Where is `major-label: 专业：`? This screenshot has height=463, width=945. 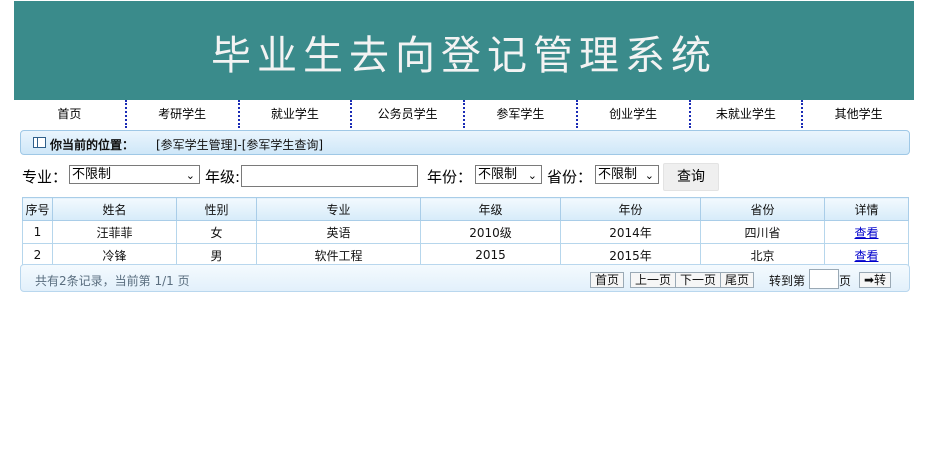
major-label: 专业： is located at coordinates (45, 177).